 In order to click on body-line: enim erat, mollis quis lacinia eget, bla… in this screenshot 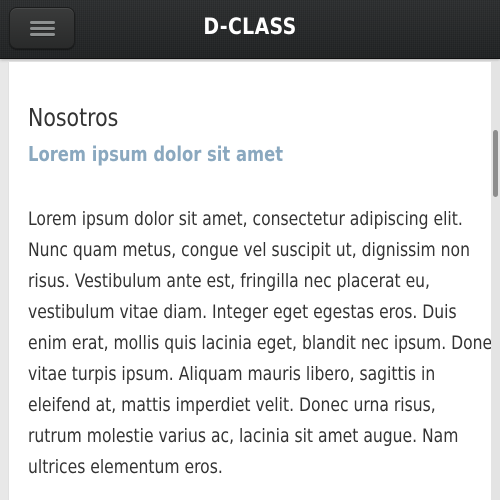, I will do `click(264, 343)`.